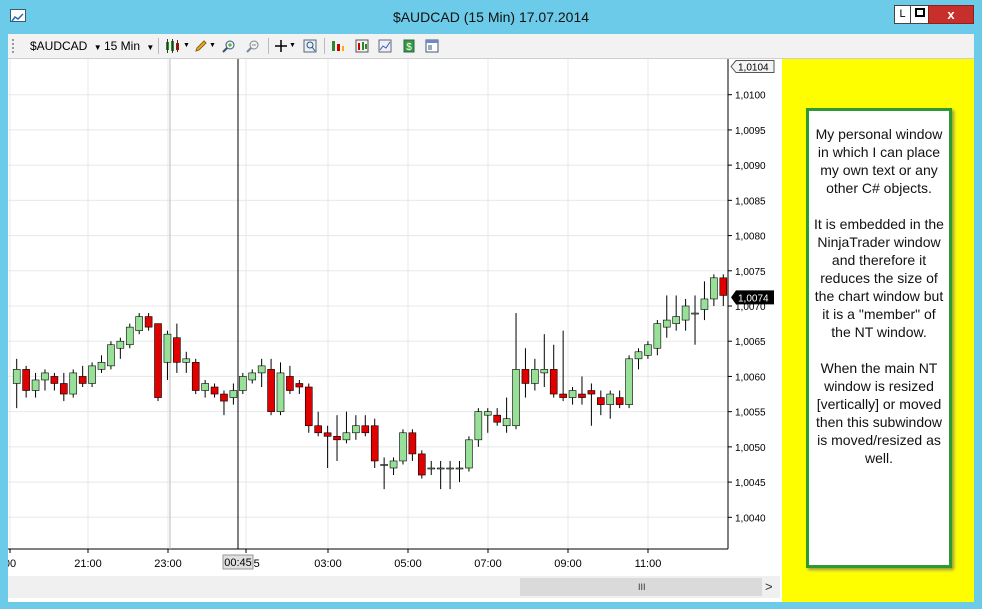 This screenshot has height=609, width=982. What do you see at coordinates (281, 46) in the screenshot?
I see `crosshair-icon` at bounding box center [281, 46].